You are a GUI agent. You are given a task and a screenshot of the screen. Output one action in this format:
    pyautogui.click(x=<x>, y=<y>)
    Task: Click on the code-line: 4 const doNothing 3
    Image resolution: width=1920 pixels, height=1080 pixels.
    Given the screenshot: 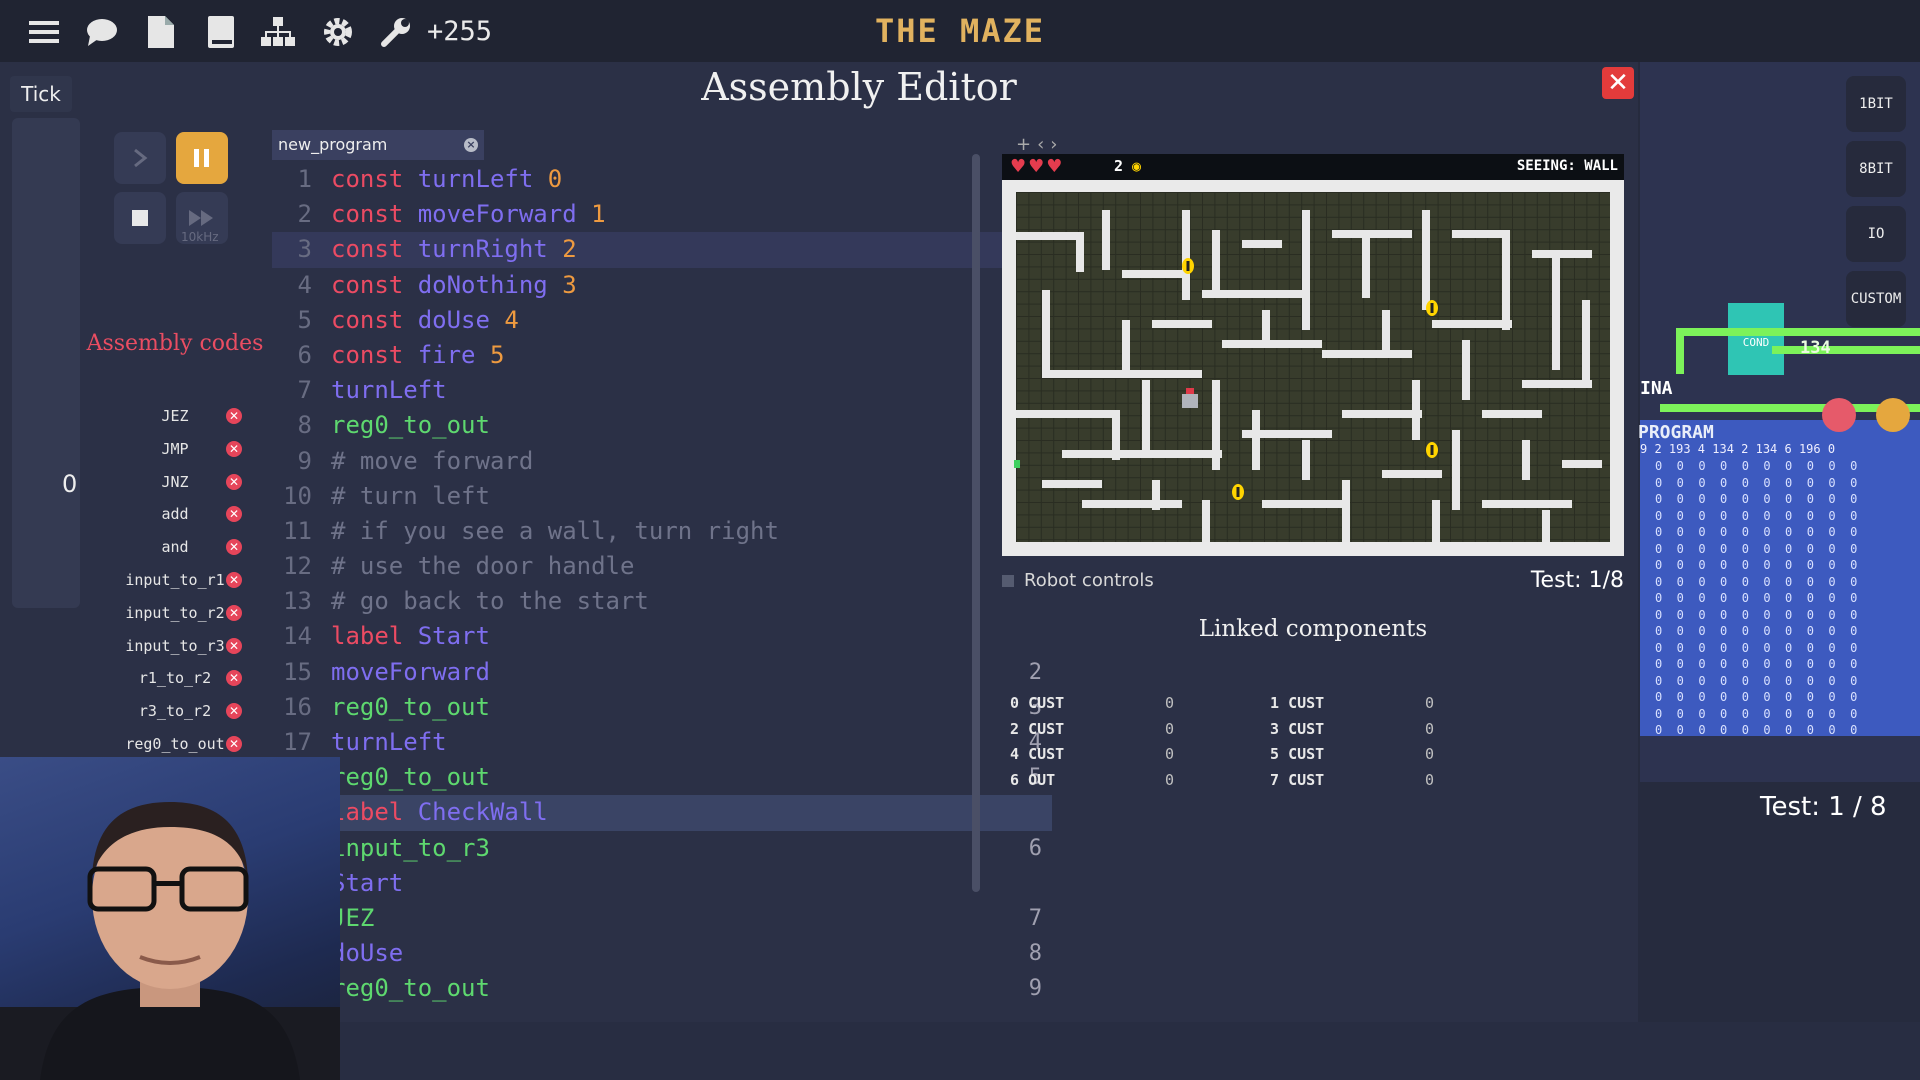 What is the action you would take?
    pyautogui.click(x=662, y=285)
    